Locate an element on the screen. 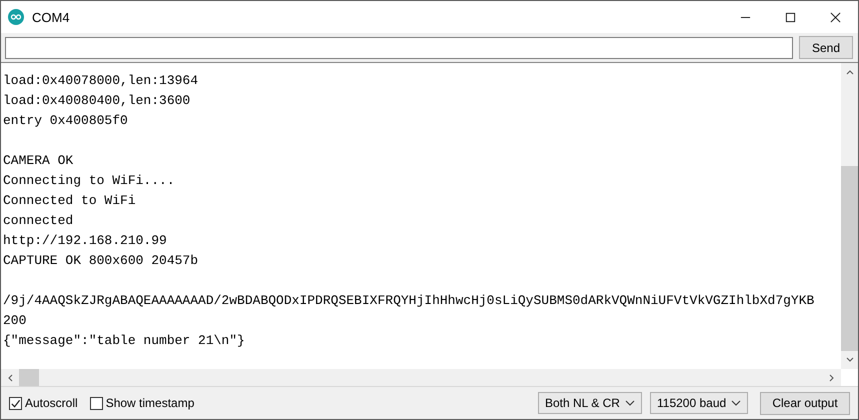 This screenshot has height=420, width=859. output-line: entry 0x400805f0 is located at coordinates (66, 121).